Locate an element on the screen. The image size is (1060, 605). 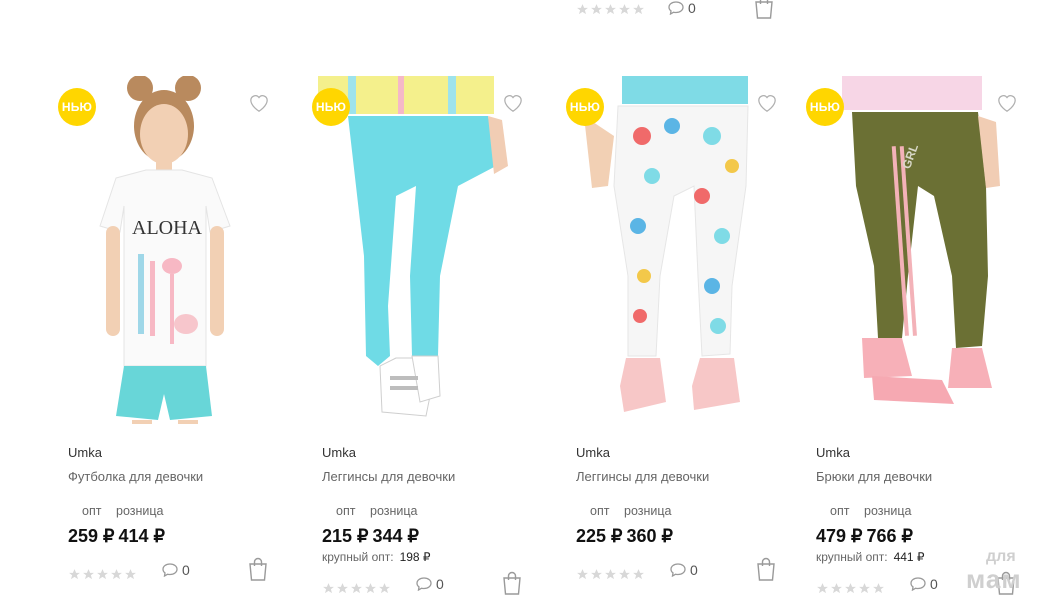
svg-text: ALOHA is located at coordinates (167, 228).